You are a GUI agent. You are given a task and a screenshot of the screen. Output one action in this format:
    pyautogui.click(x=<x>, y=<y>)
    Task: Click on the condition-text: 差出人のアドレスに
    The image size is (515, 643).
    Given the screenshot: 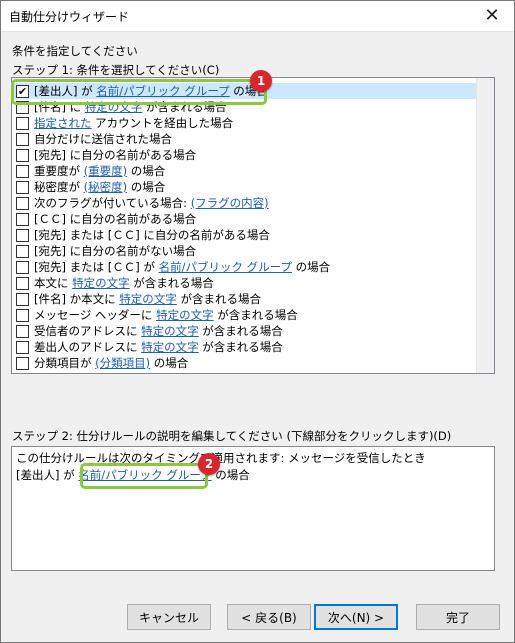 What is the action you would take?
    pyautogui.click(x=88, y=347)
    